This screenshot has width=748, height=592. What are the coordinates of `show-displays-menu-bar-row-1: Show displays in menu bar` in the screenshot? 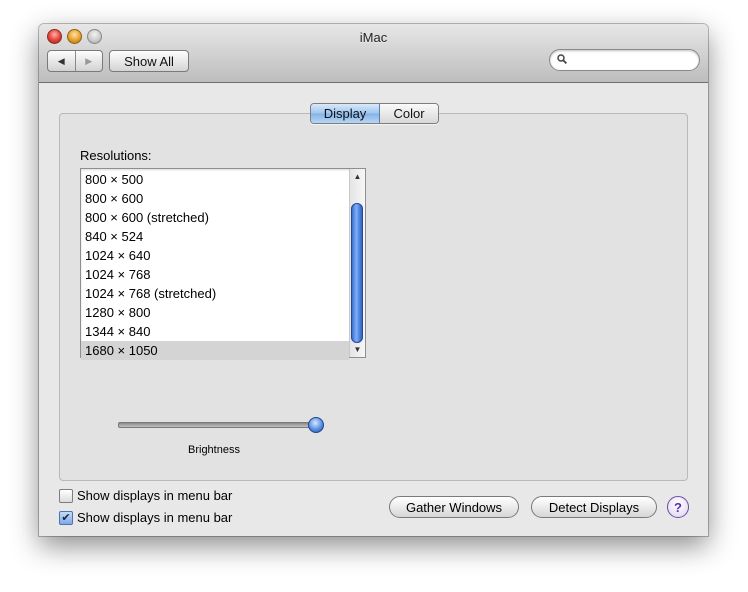 It's located at (145, 495).